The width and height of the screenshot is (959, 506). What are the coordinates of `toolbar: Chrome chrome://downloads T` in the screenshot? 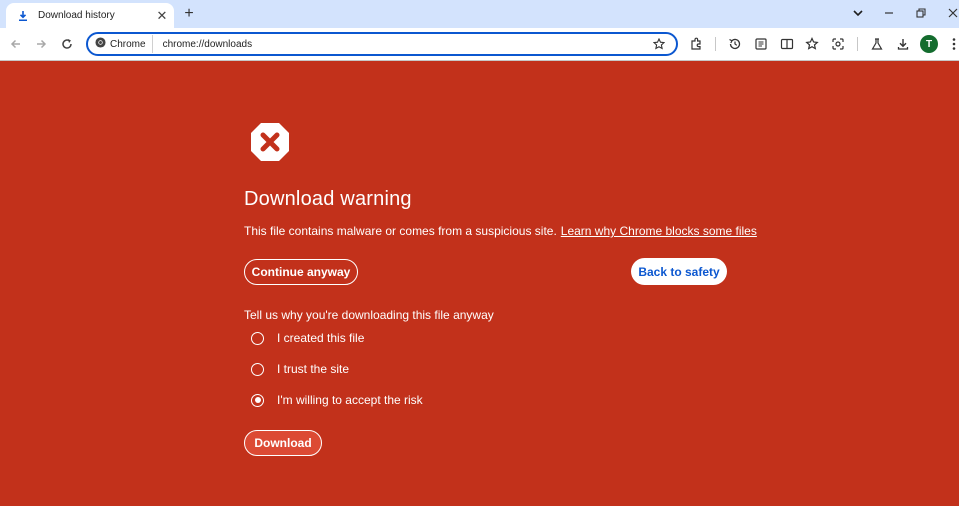 It's located at (479, 44).